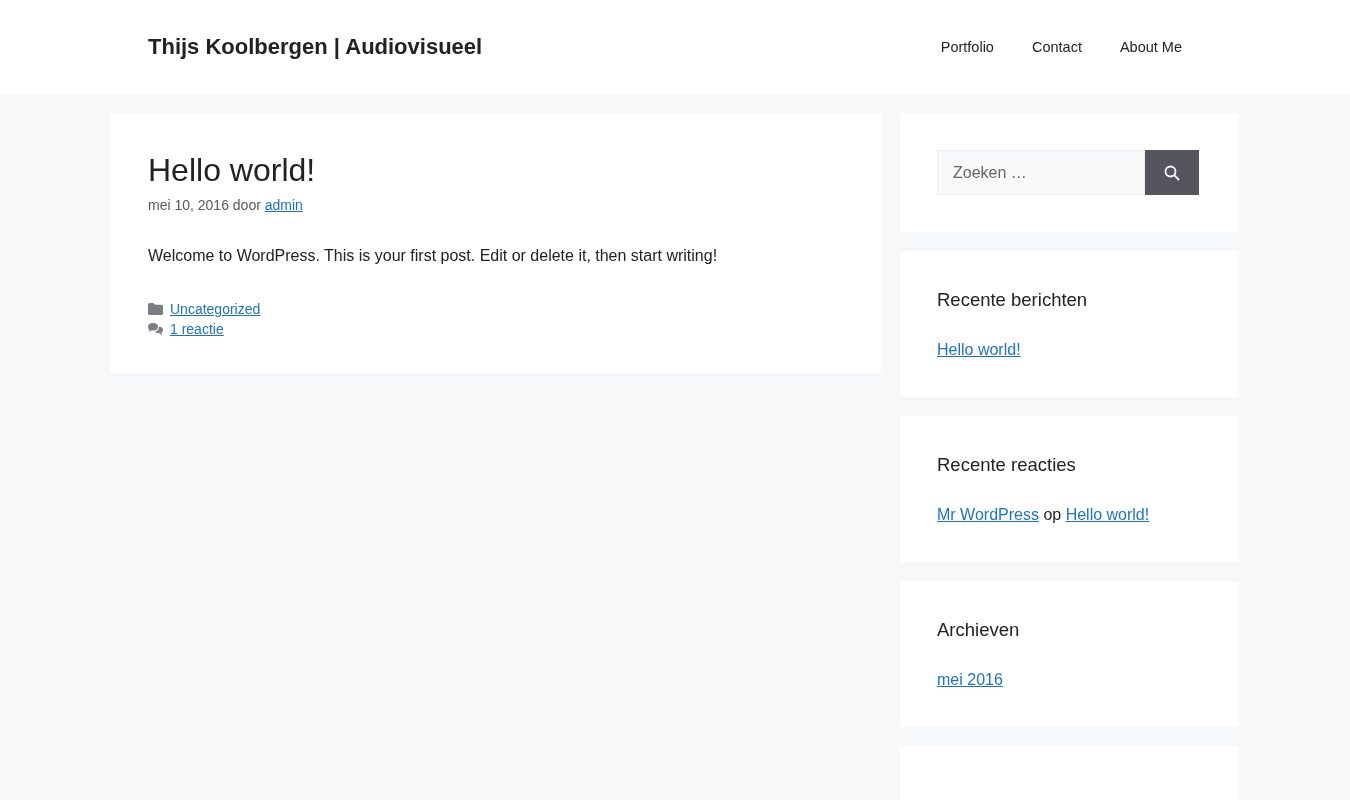 This screenshot has height=800, width=1350. I want to click on post-title: Hello world!, so click(232, 170).